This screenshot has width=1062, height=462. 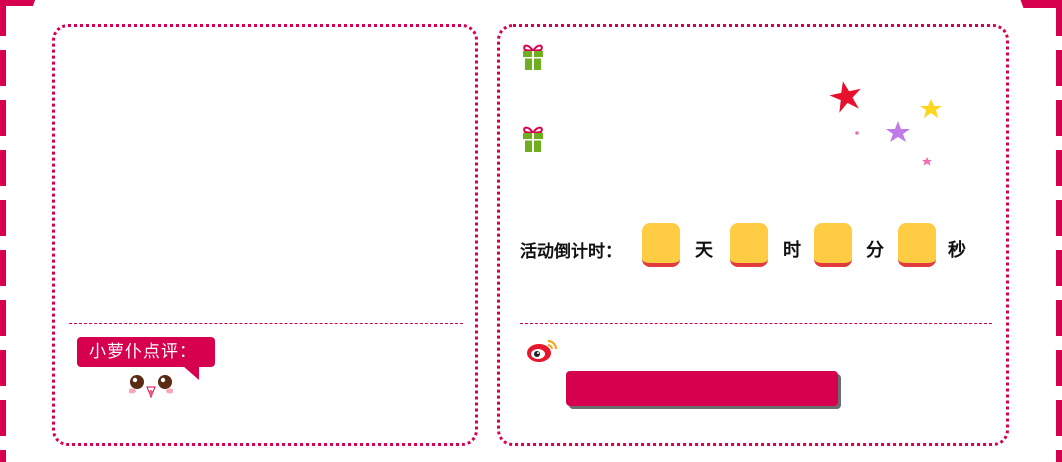 What do you see at coordinates (571, 252) in the screenshot?
I see `countdown-label: 活动倒计时：` at bounding box center [571, 252].